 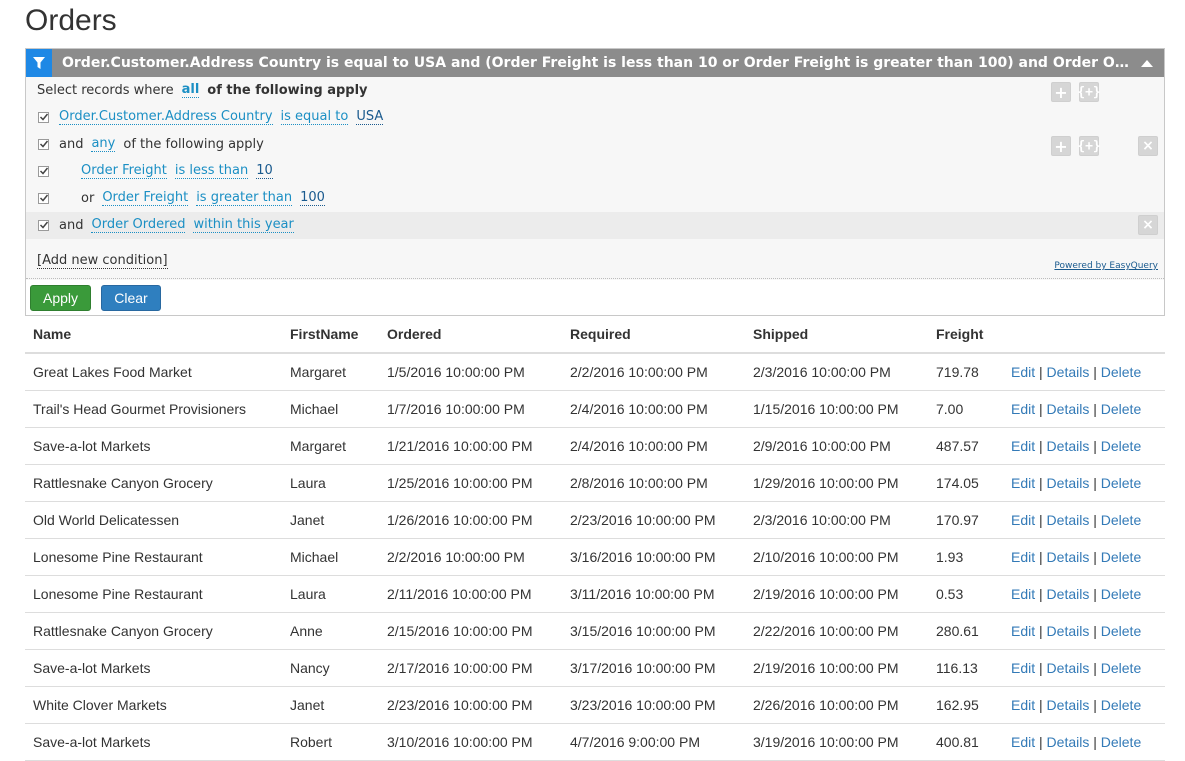 What do you see at coordinates (836, 409) in the screenshot?
I see `cell-shipped: 1/15/2016 10:00:00 PM` at bounding box center [836, 409].